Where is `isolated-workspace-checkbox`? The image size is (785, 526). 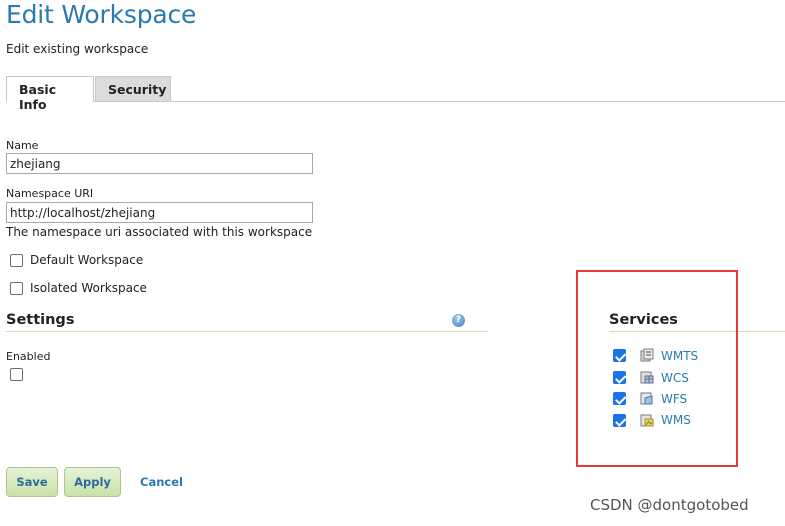
isolated-workspace-checkbox is located at coordinates (16, 288).